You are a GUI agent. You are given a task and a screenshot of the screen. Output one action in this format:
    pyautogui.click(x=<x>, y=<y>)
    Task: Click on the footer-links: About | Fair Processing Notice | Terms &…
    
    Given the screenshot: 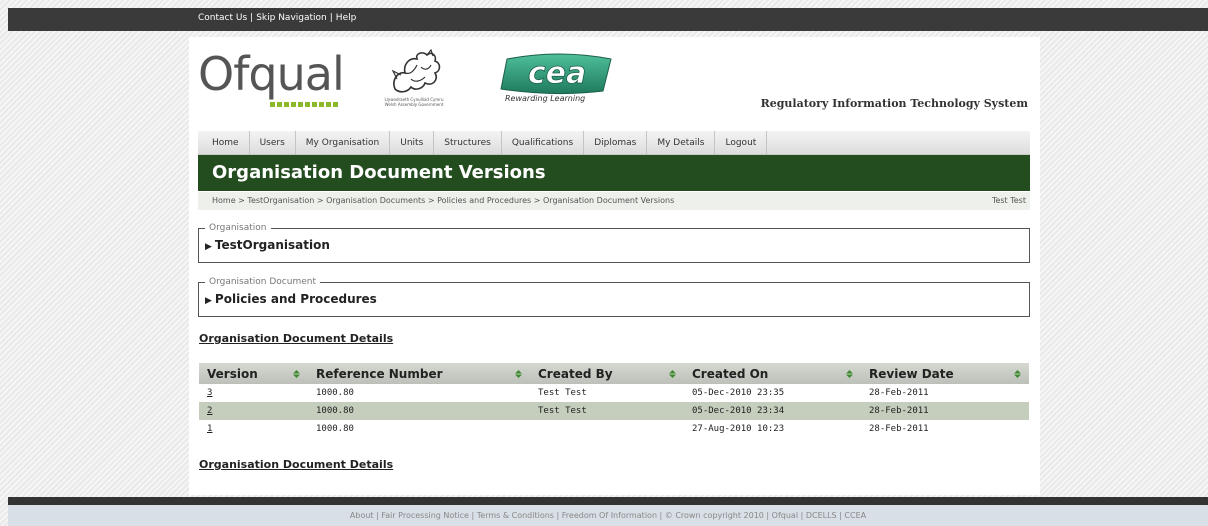 What is the action you would take?
    pyautogui.click(x=608, y=515)
    